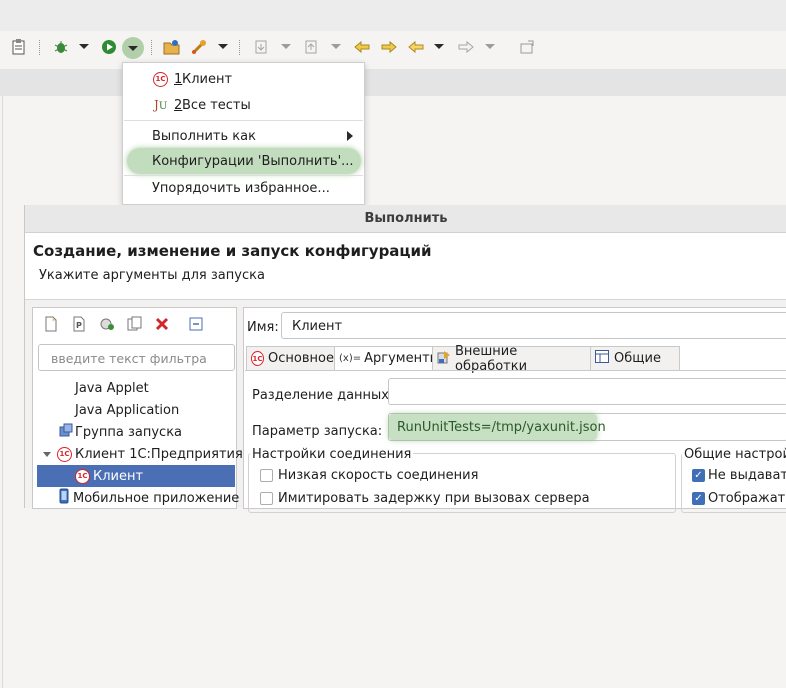 Image resolution: width=786 pixels, height=688 pixels. I want to click on external-tools-icon, so click(199, 47).